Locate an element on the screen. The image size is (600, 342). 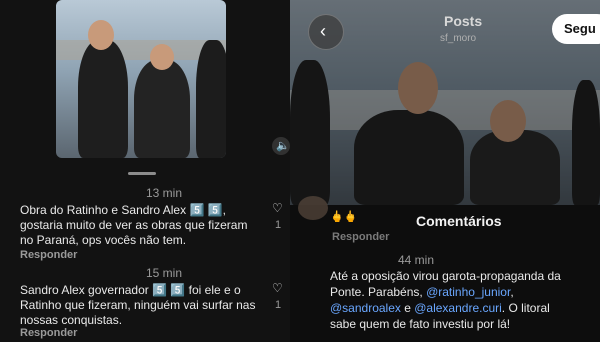
comments-title: Comentários is located at coordinates (459, 221).